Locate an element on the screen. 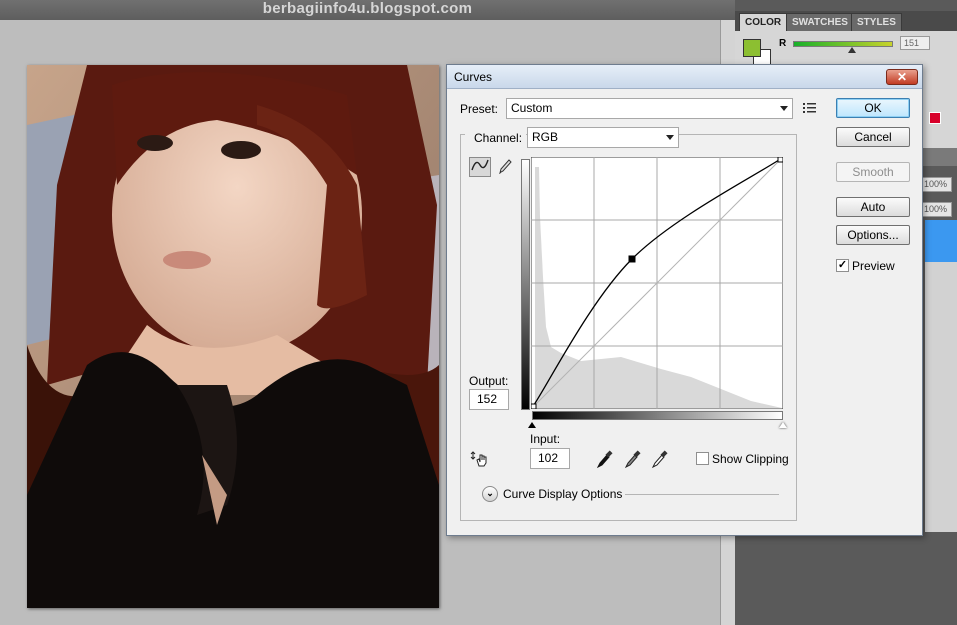 The width and height of the screenshot is (957, 625). curve-display-options-label: Curve Display Options is located at coordinates (563, 494).